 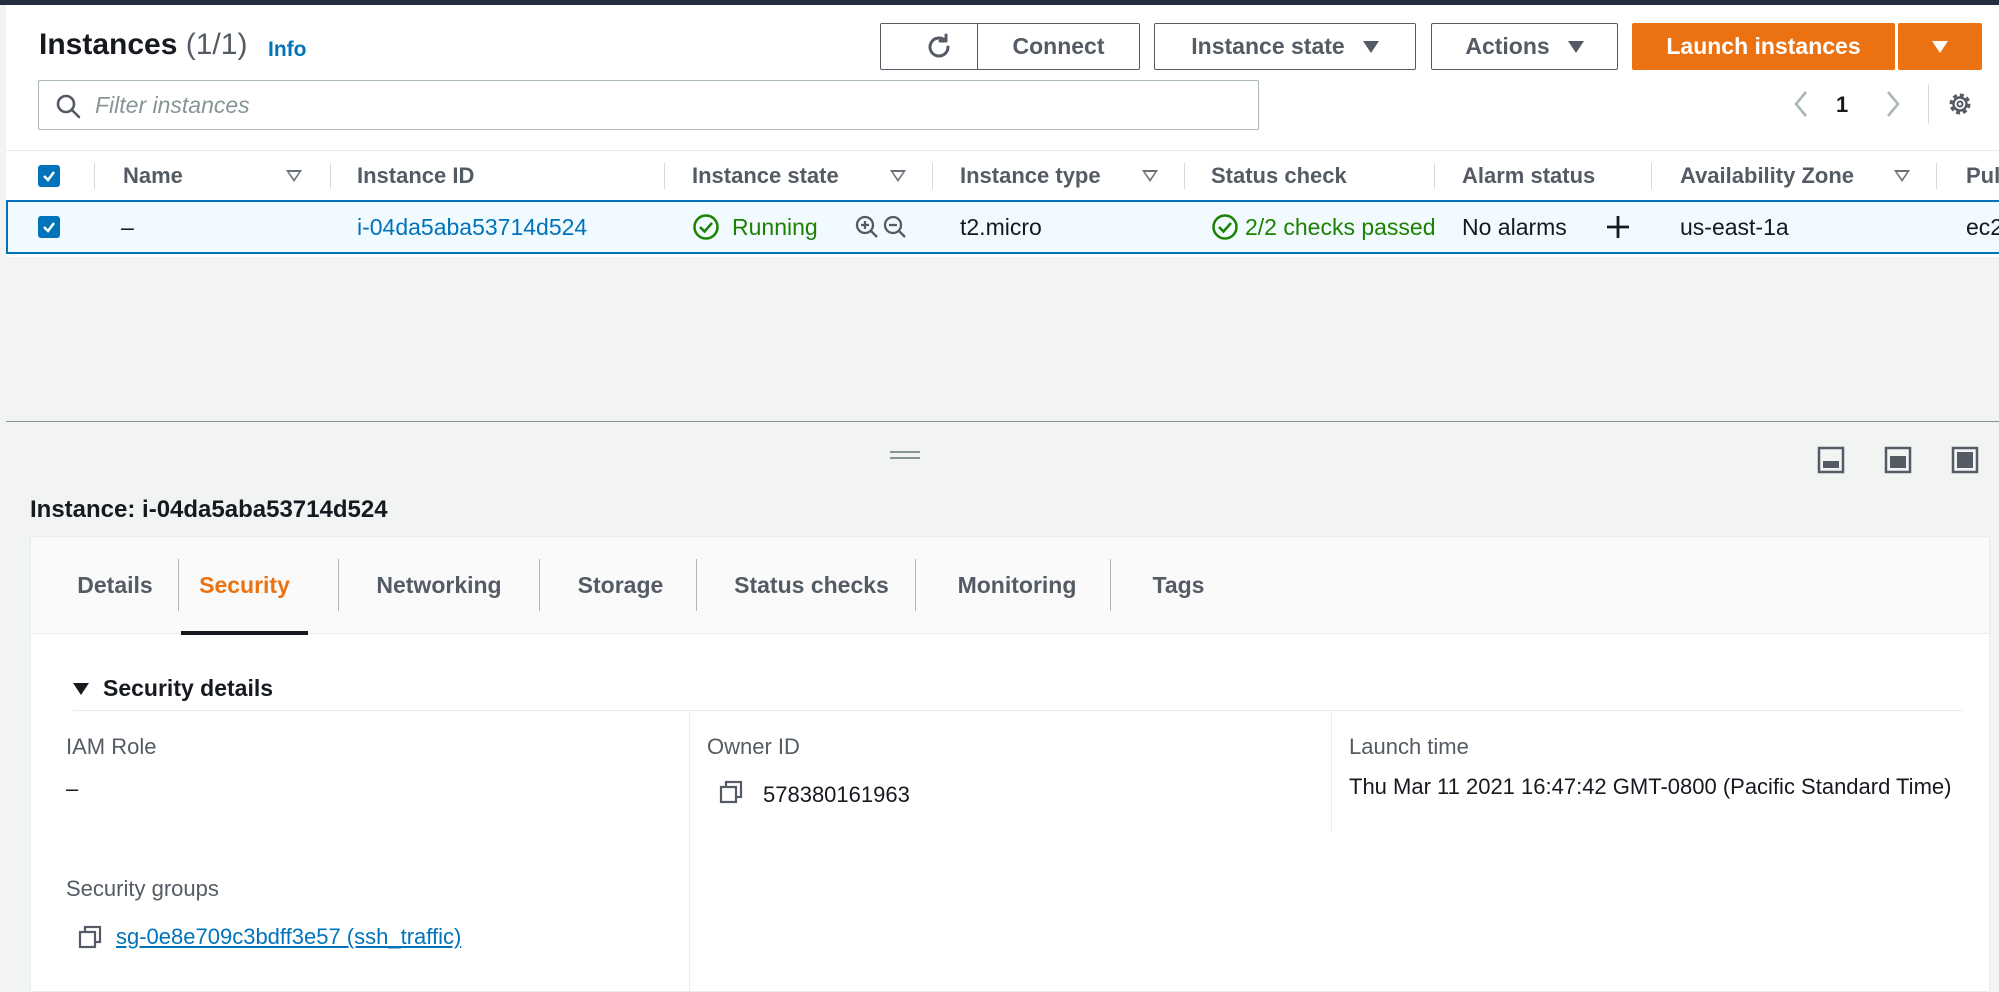 What do you see at coordinates (1965, 460) in the screenshot?
I see `panel-full-icon` at bounding box center [1965, 460].